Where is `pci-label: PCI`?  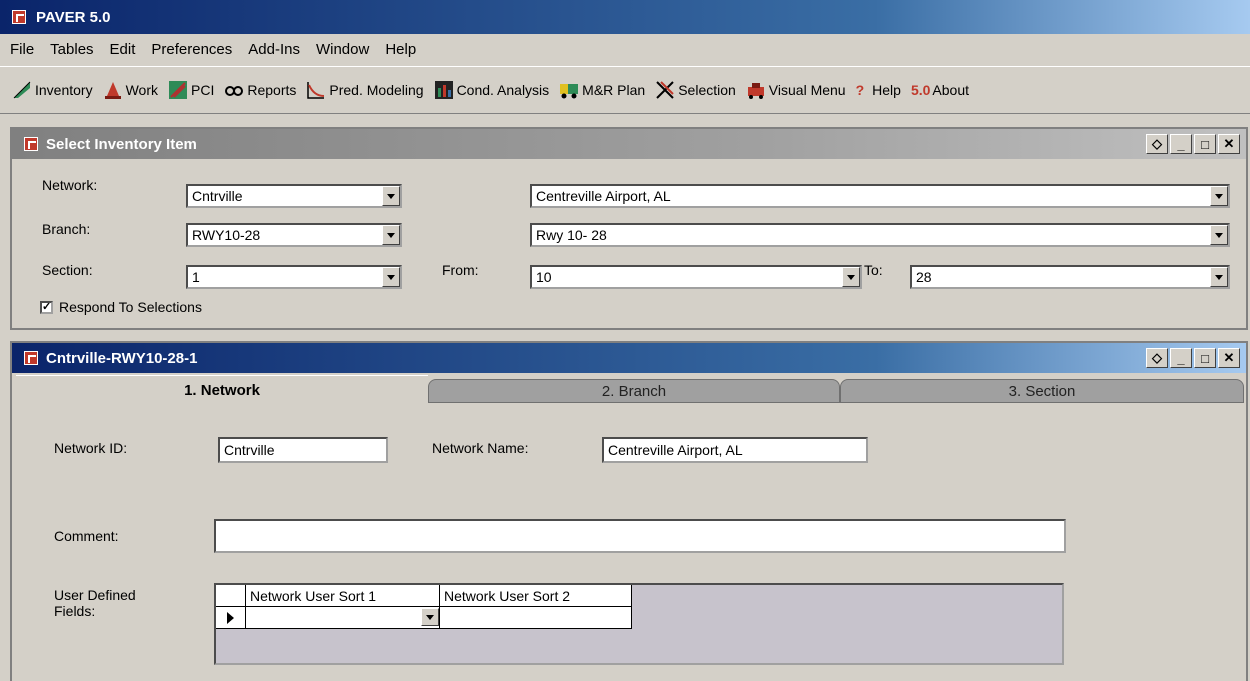 pci-label: PCI is located at coordinates (203, 90).